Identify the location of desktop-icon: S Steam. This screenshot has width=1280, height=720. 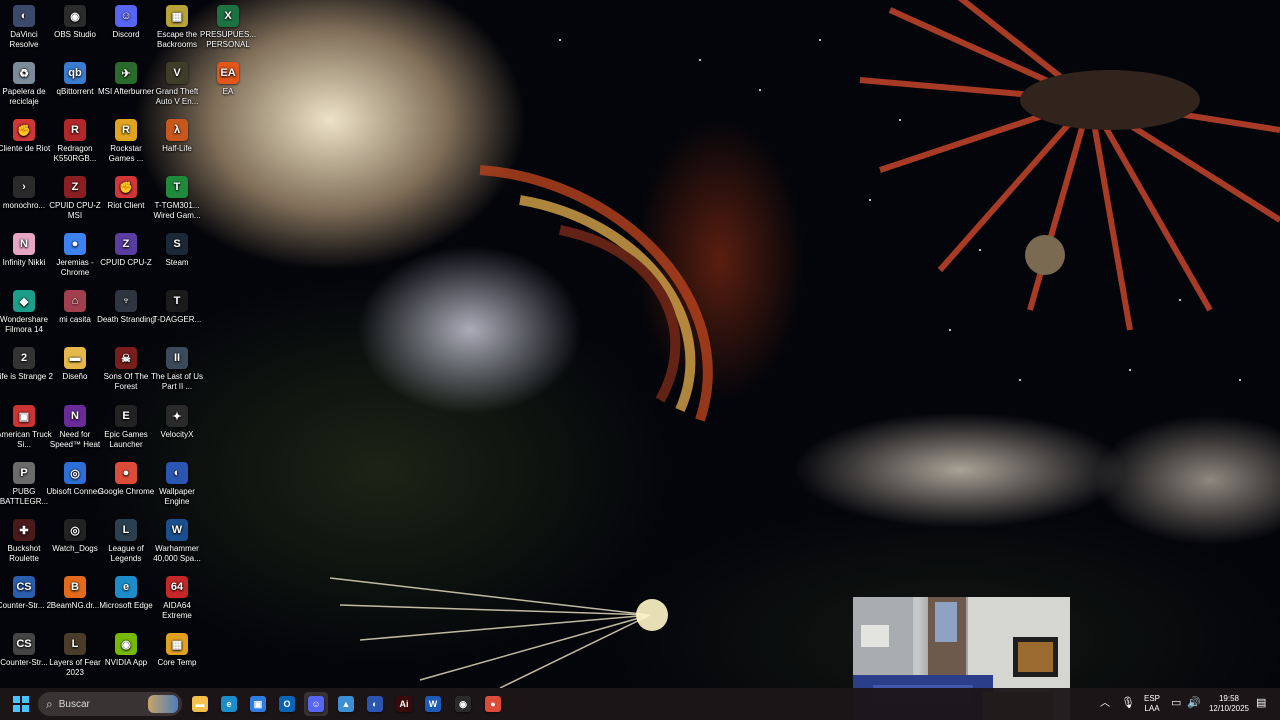
(177, 250).